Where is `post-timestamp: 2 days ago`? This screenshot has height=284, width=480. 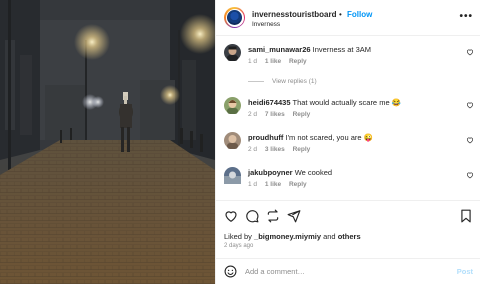 post-timestamp: 2 days ago is located at coordinates (238, 246).